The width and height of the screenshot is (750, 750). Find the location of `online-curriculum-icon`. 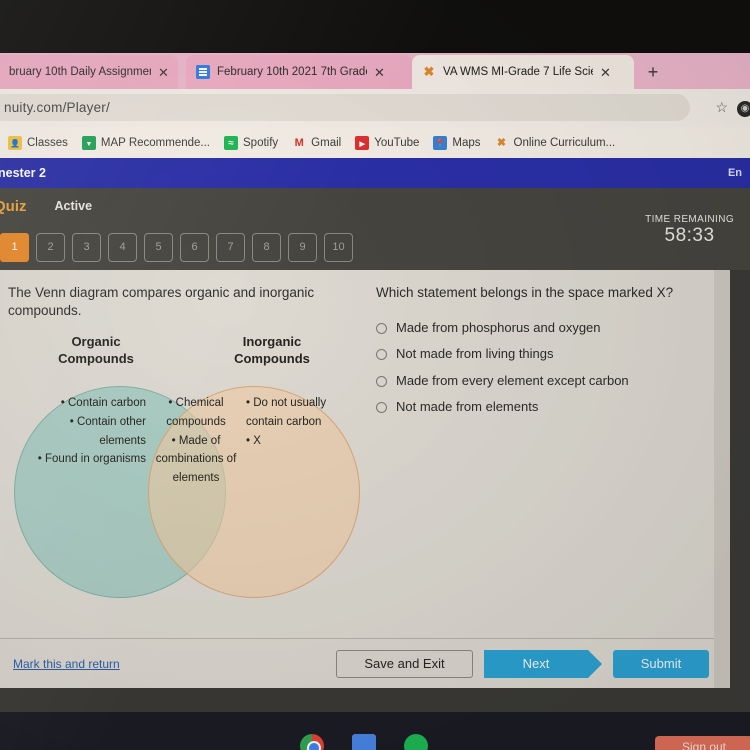

online-curriculum-icon is located at coordinates (502, 143).